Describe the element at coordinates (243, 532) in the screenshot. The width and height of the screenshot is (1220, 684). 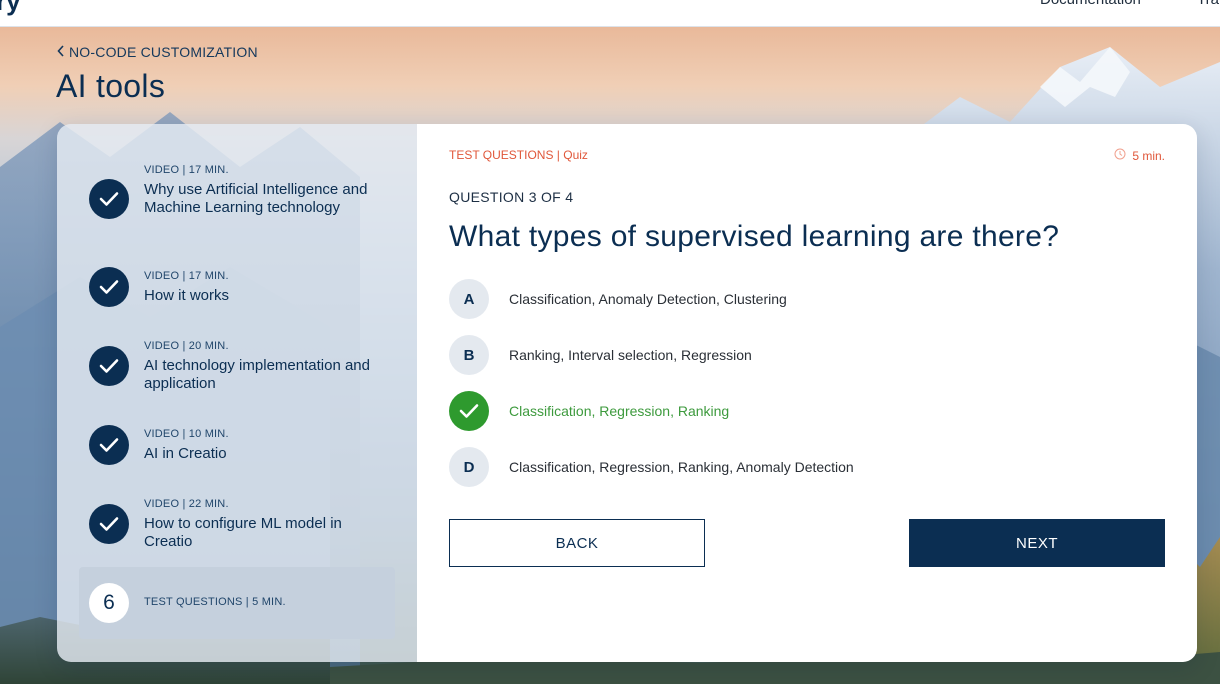
I see `lesson-title: How to configure ML model in Creatio` at that location.